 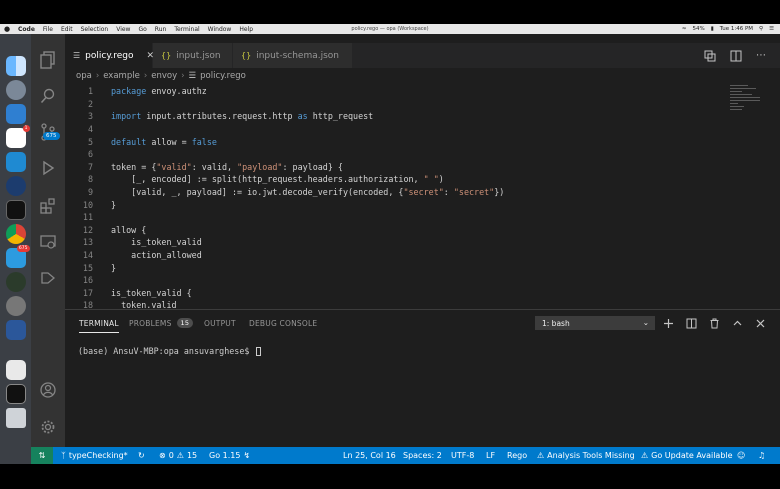 What do you see at coordinates (395, 204) in the screenshot?
I see `code-line: 10}` at bounding box center [395, 204].